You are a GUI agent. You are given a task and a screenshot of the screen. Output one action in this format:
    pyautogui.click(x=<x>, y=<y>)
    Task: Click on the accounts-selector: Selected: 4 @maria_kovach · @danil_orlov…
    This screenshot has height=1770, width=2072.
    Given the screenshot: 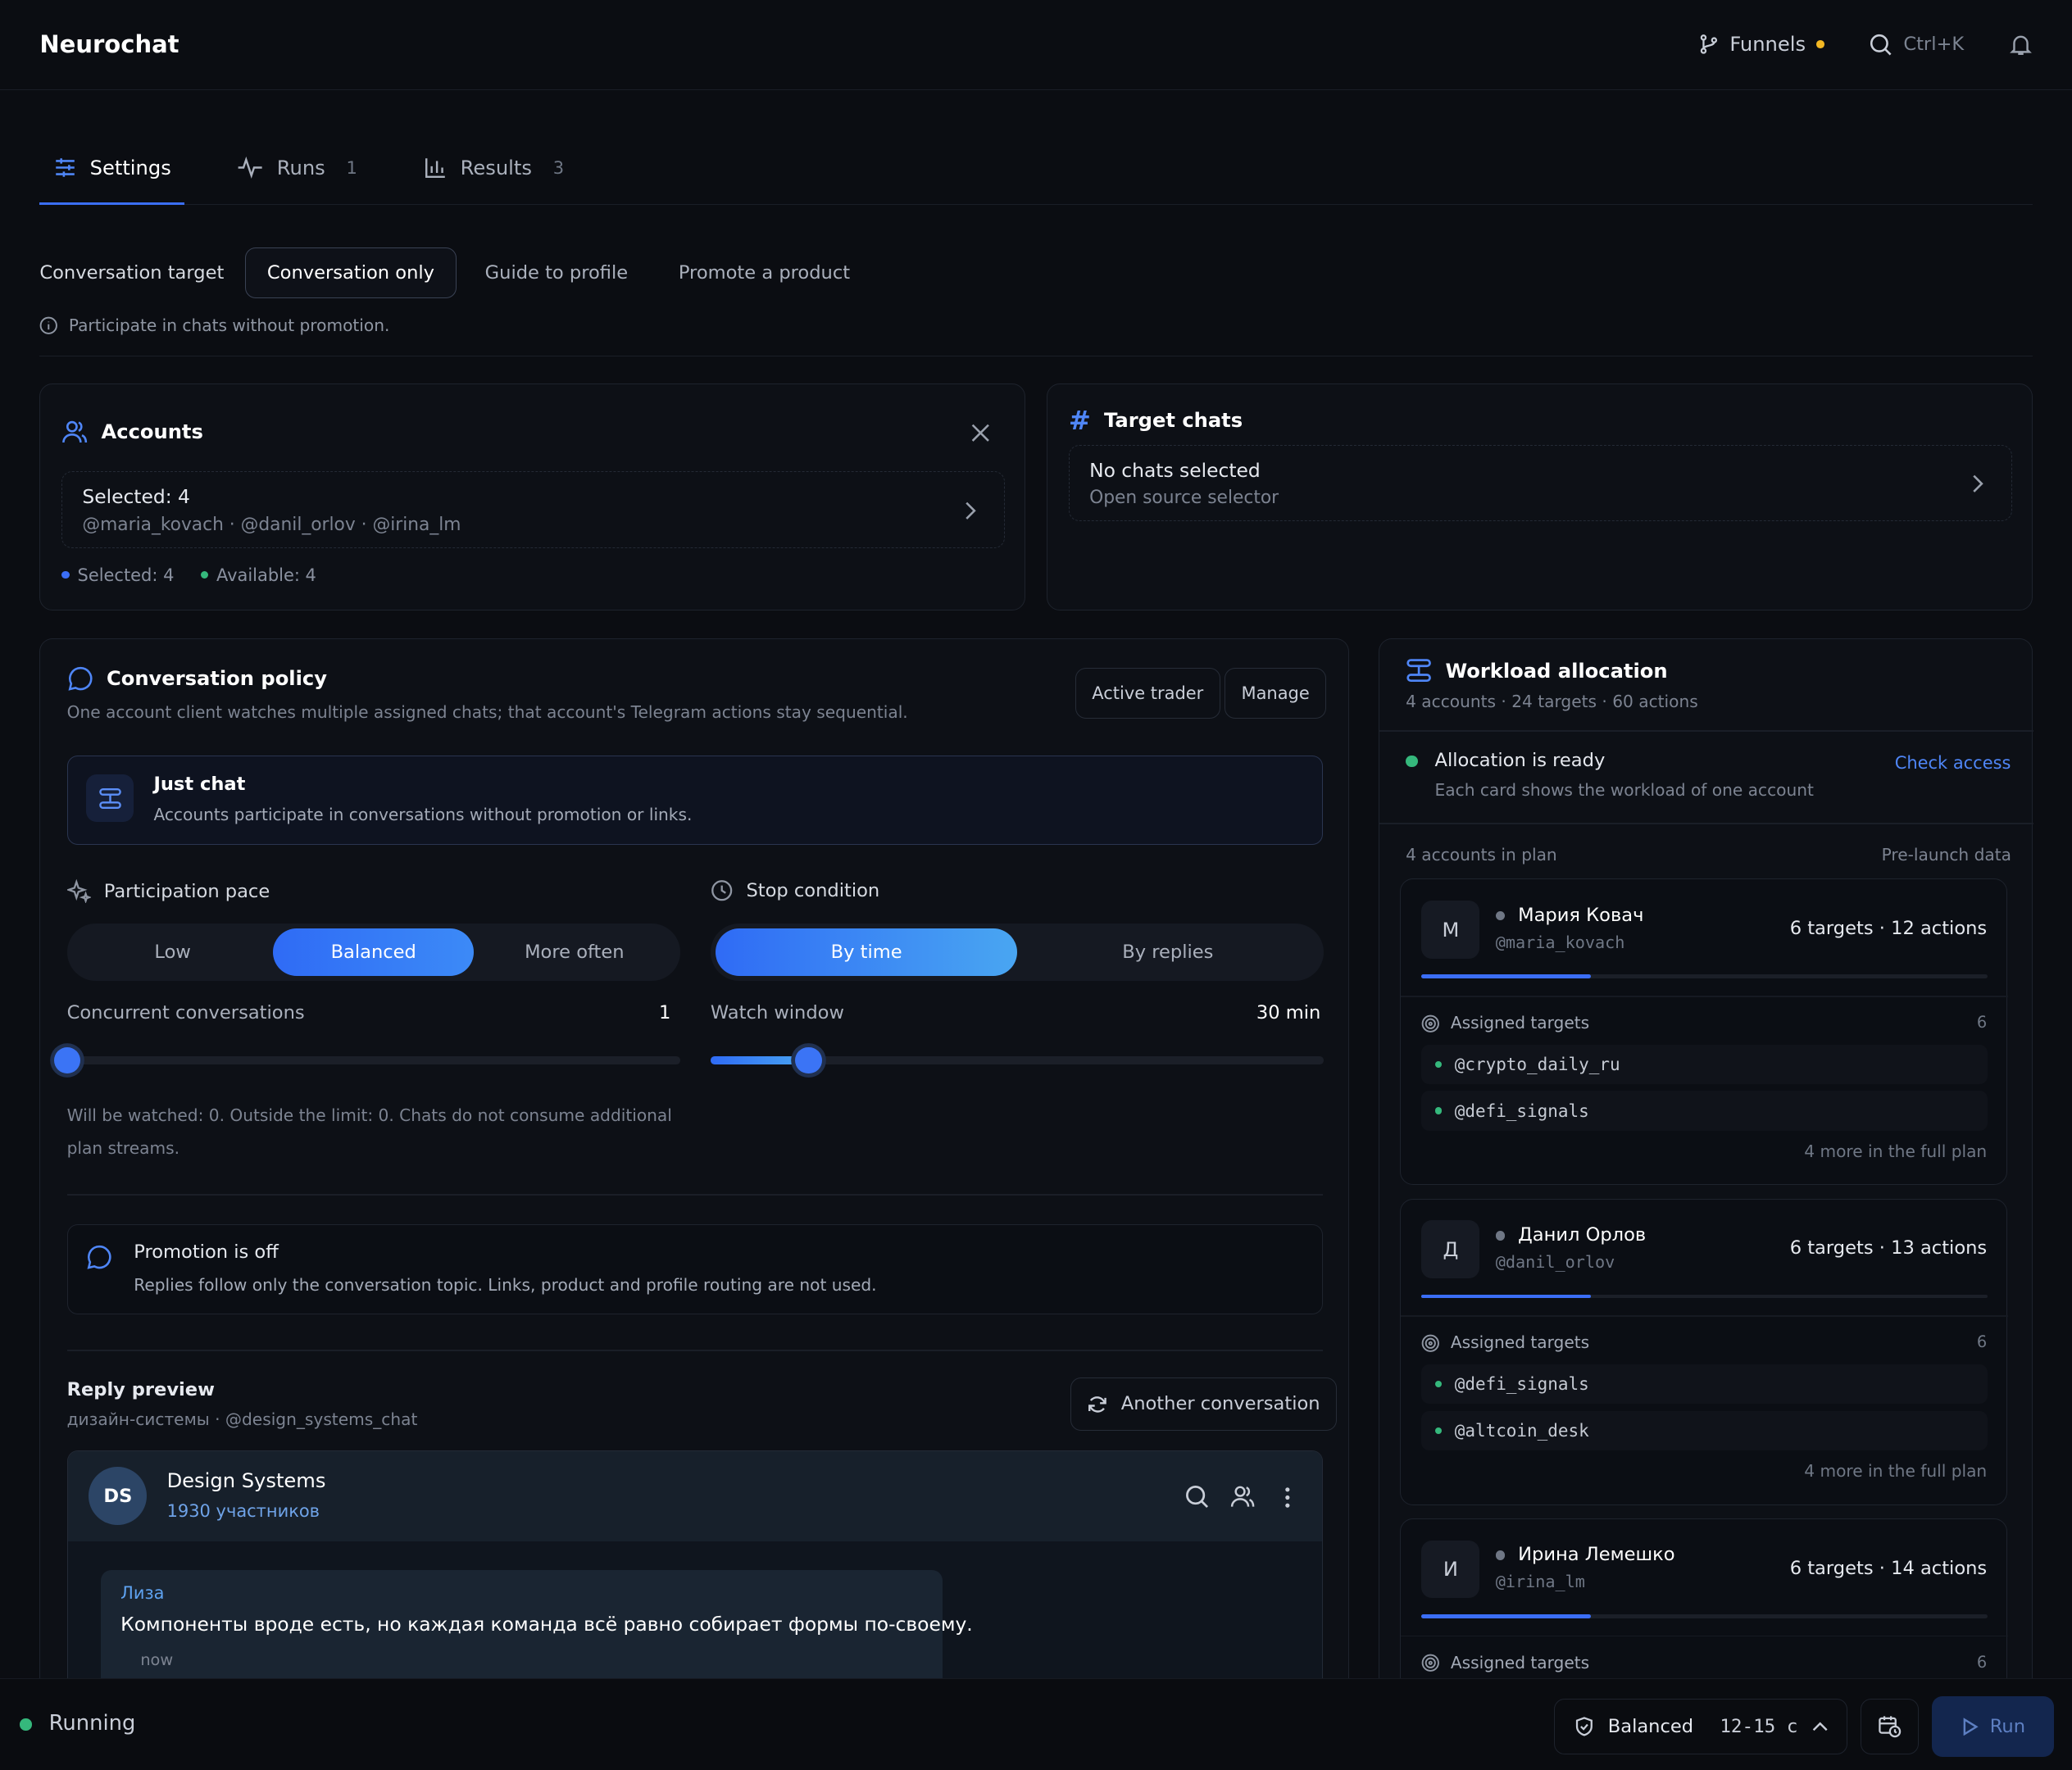 What is the action you would take?
    pyautogui.click(x=534, y=509)
    